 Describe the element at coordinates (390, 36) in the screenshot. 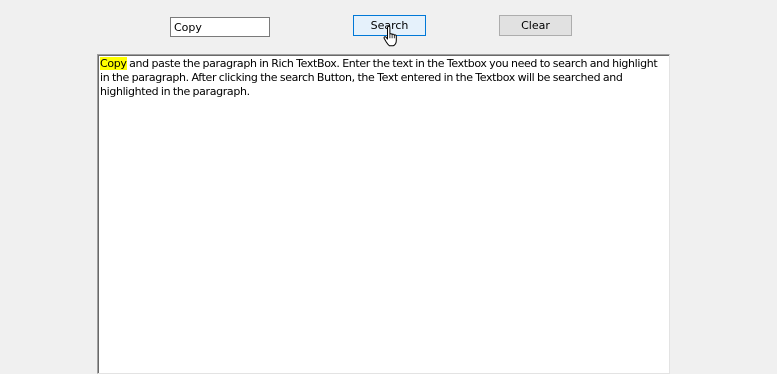

I see `pointer-hand-icon` at that location.